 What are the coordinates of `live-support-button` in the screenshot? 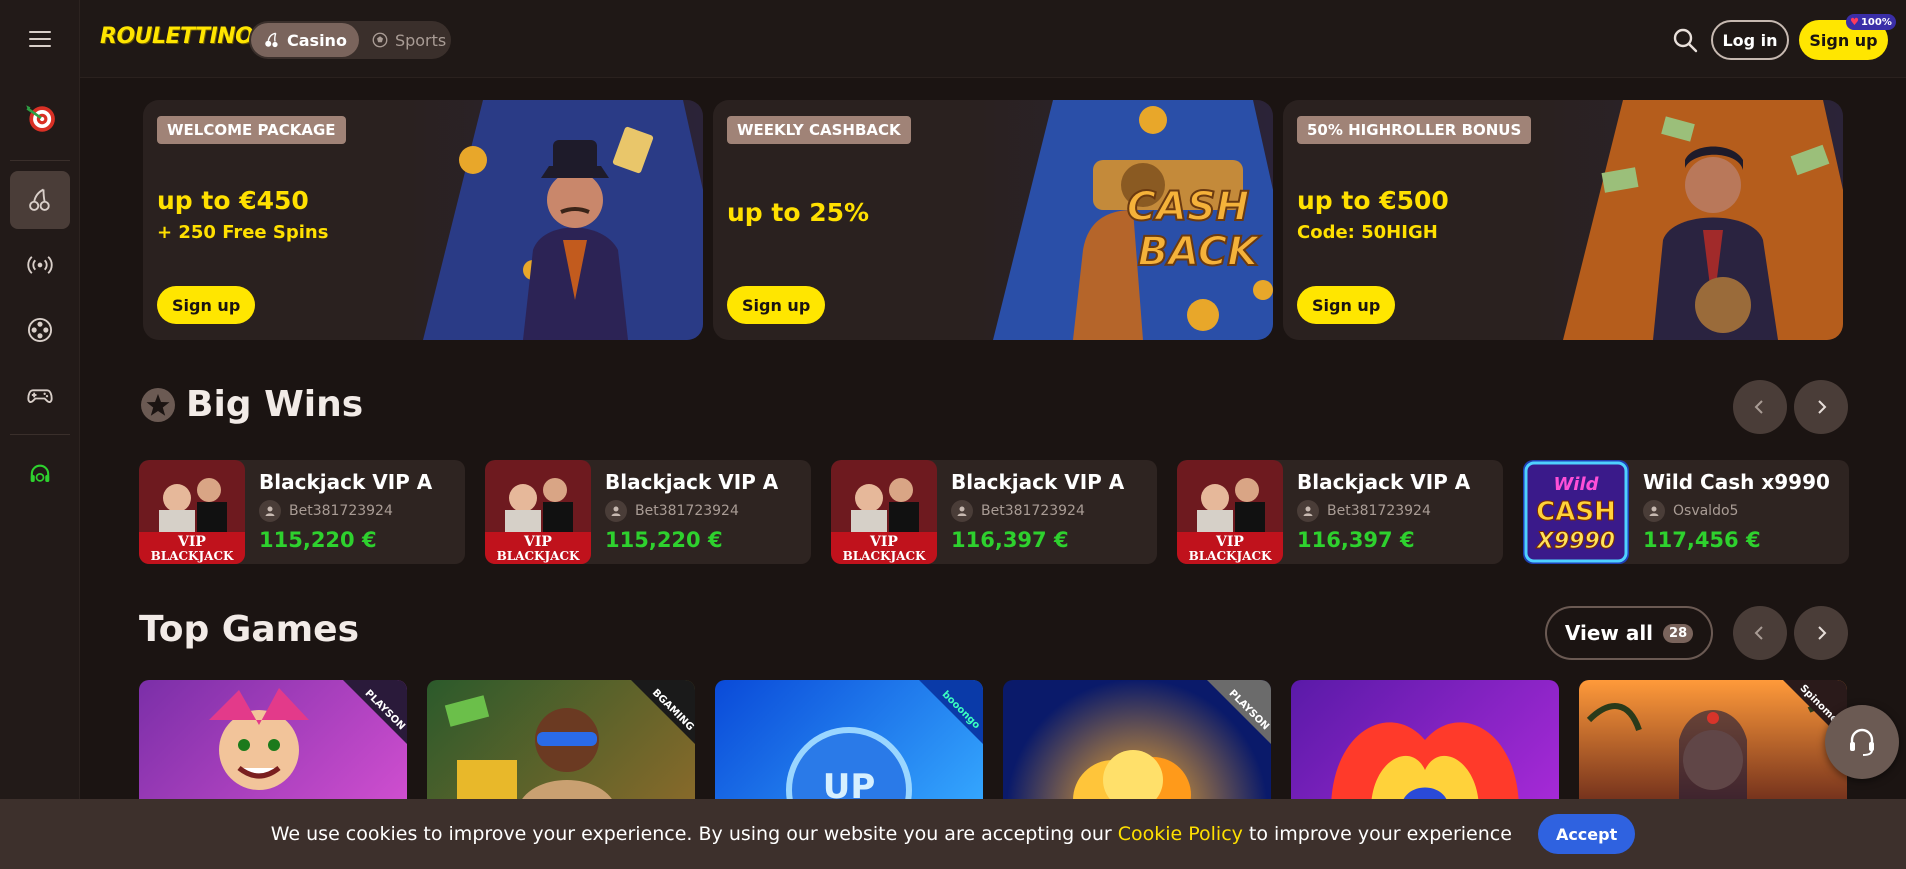 It's located at (1862, 742).